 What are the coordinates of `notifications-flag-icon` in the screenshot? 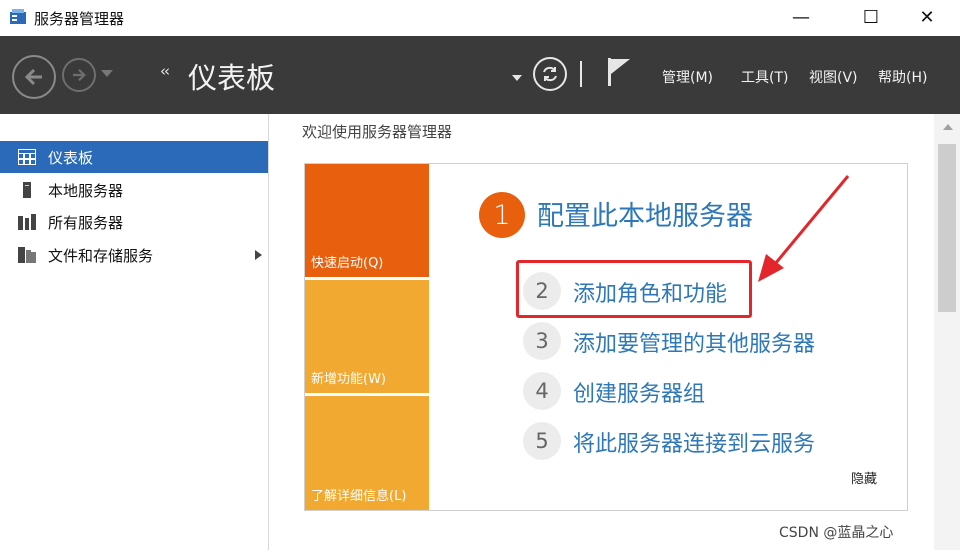 It's located at (619, 72).